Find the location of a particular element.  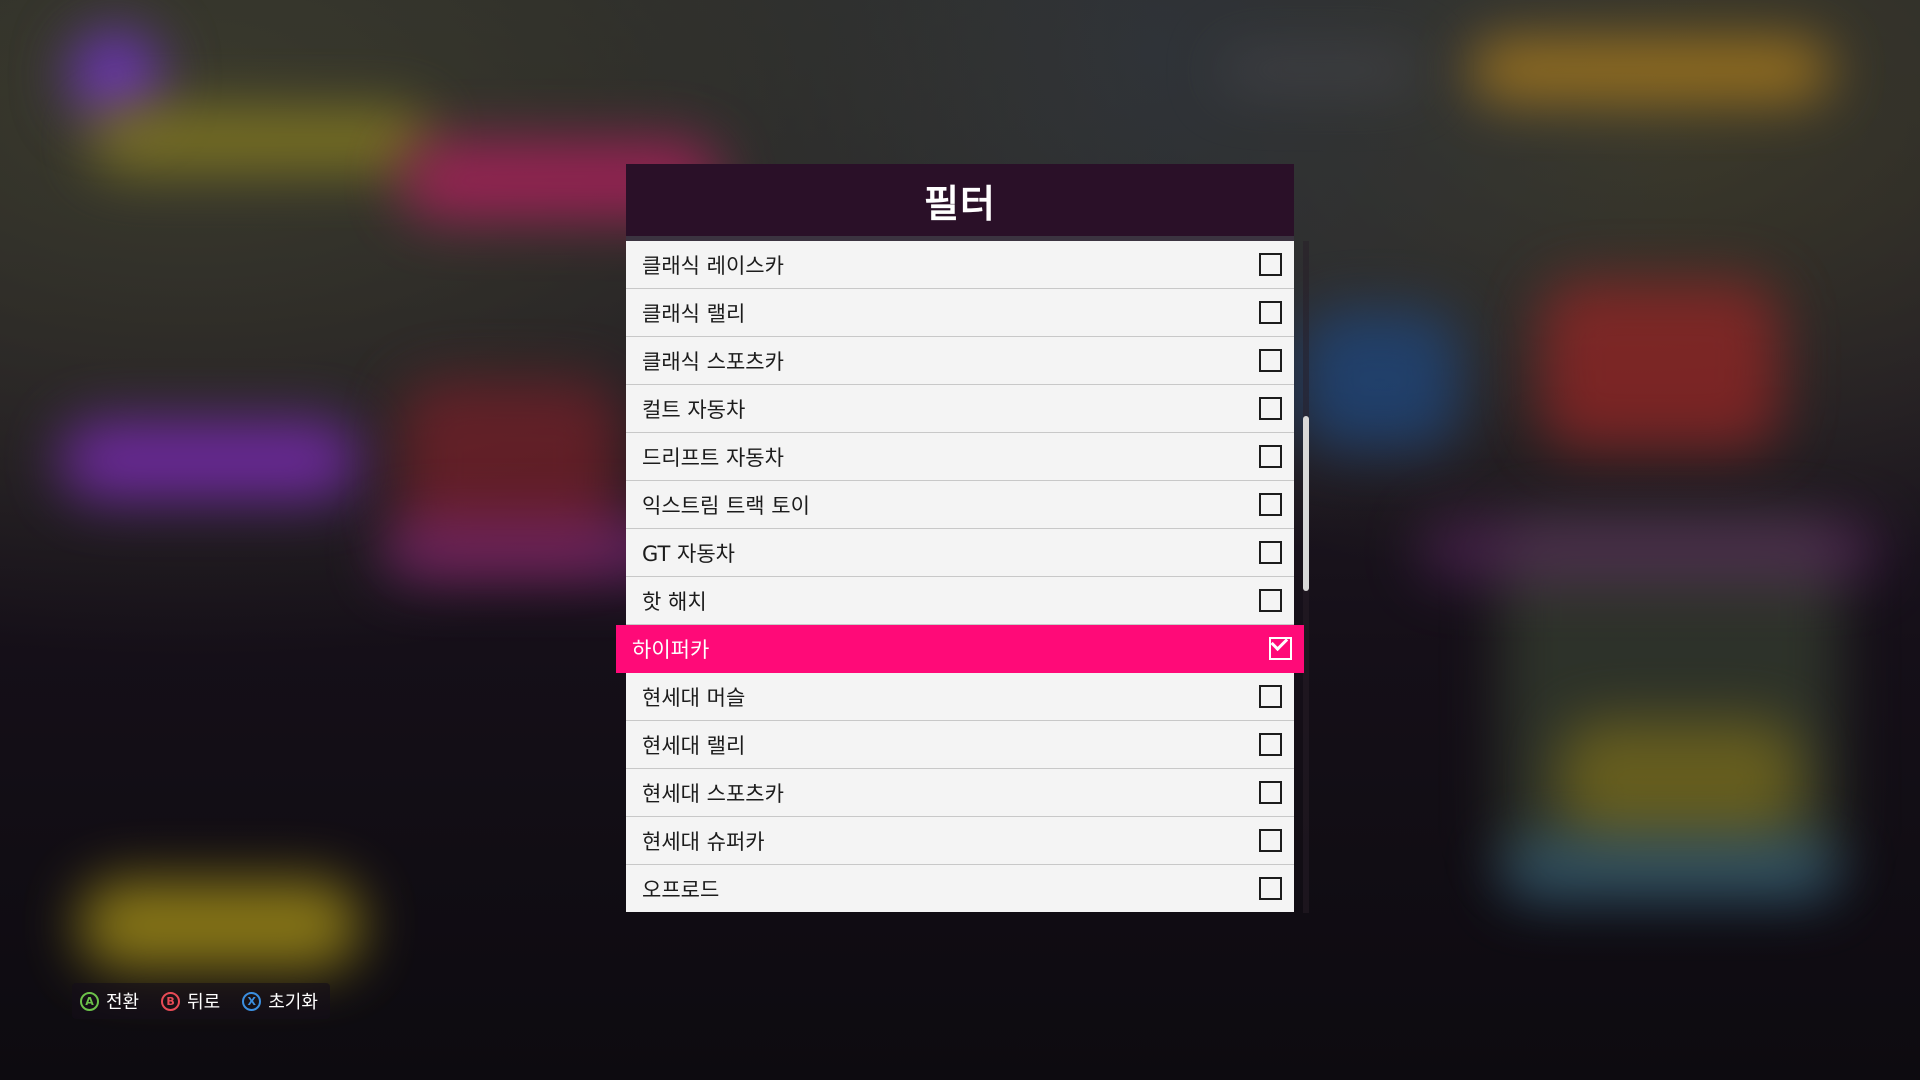

filter-item: 컬트 자동차 is located at coordinates (960, 409).